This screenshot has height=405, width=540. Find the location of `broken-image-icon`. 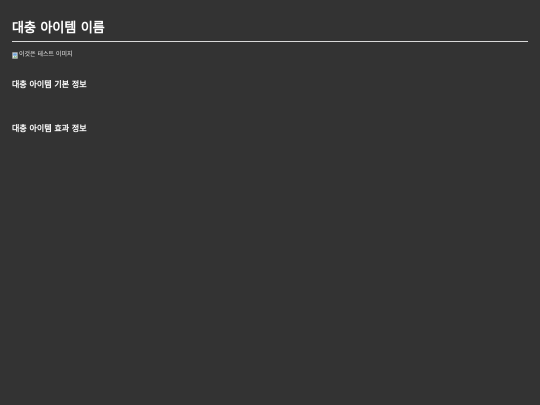

broken-image-icon is located at coordinates (15, 55).